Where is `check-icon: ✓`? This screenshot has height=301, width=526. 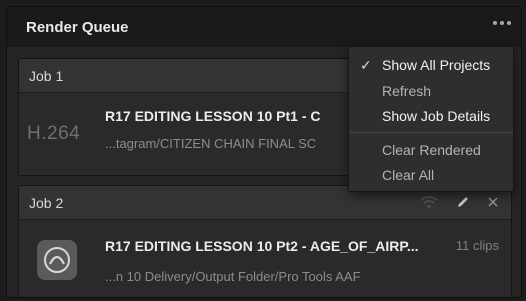
check-icon: ✓ is located at coordinates (366, 65).